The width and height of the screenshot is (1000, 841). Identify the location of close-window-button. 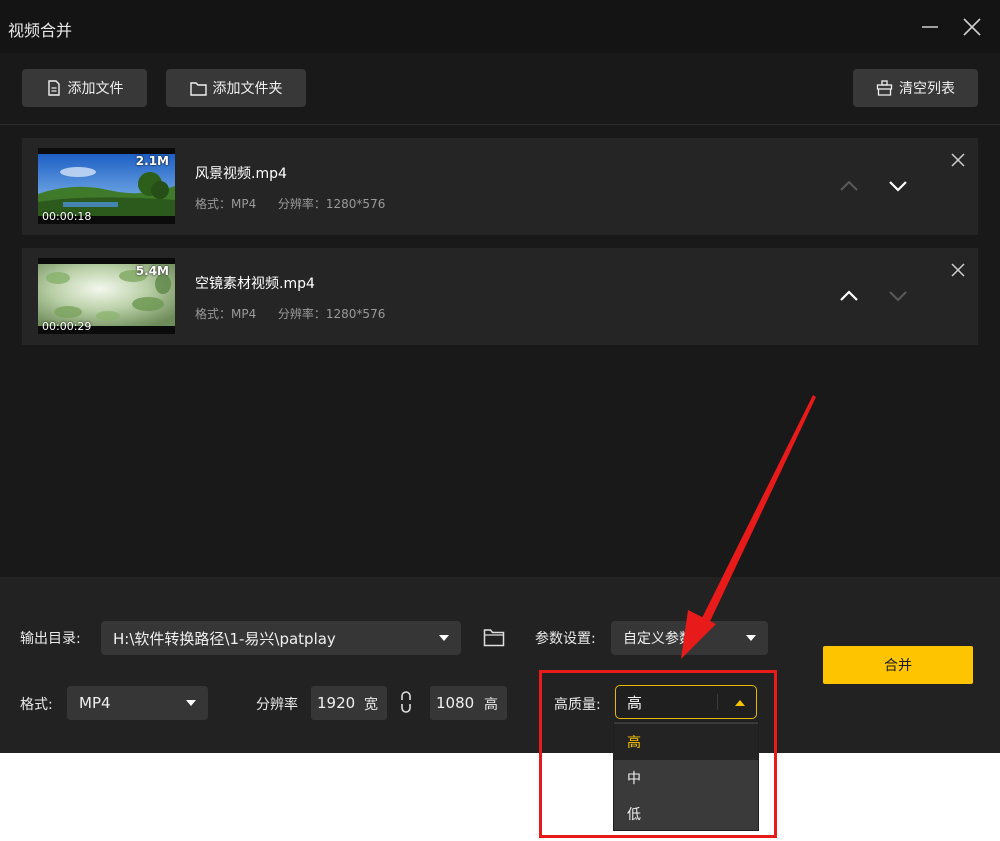
(972, 27).